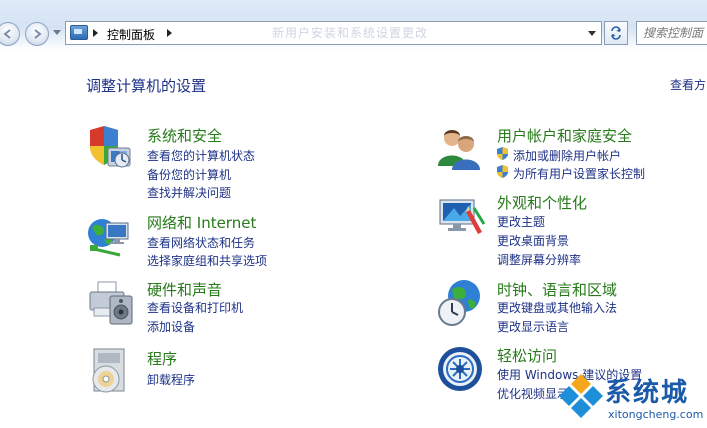  I want to click on view-by-label: 查看方, so click(688, 84).